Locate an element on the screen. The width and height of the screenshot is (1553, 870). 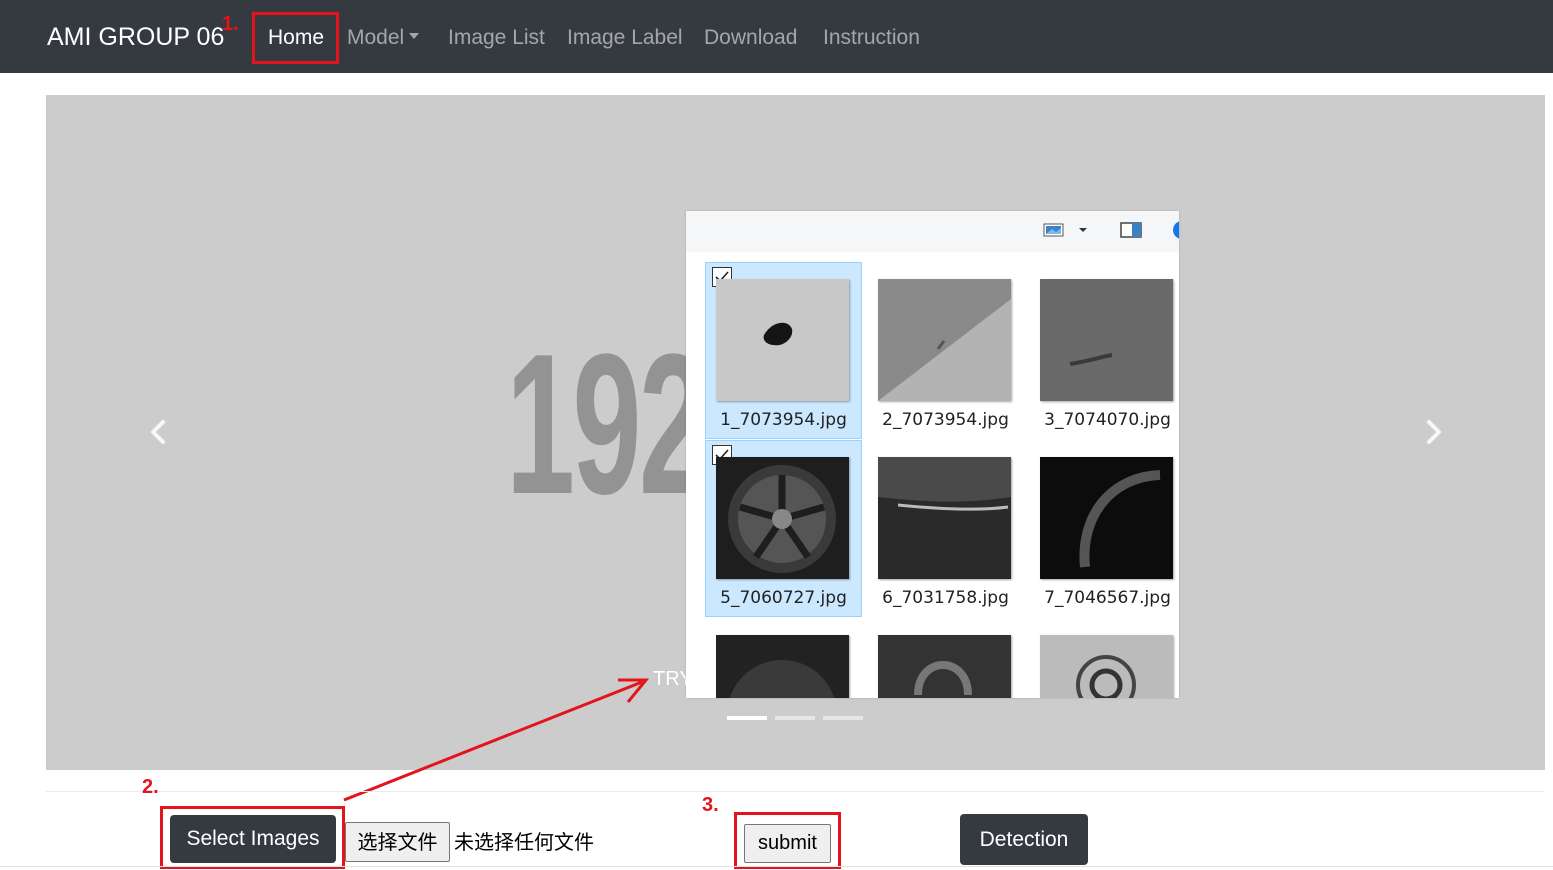
no-file-chosen-text: 未选择任何文件 is located at coordinates (524, 842).